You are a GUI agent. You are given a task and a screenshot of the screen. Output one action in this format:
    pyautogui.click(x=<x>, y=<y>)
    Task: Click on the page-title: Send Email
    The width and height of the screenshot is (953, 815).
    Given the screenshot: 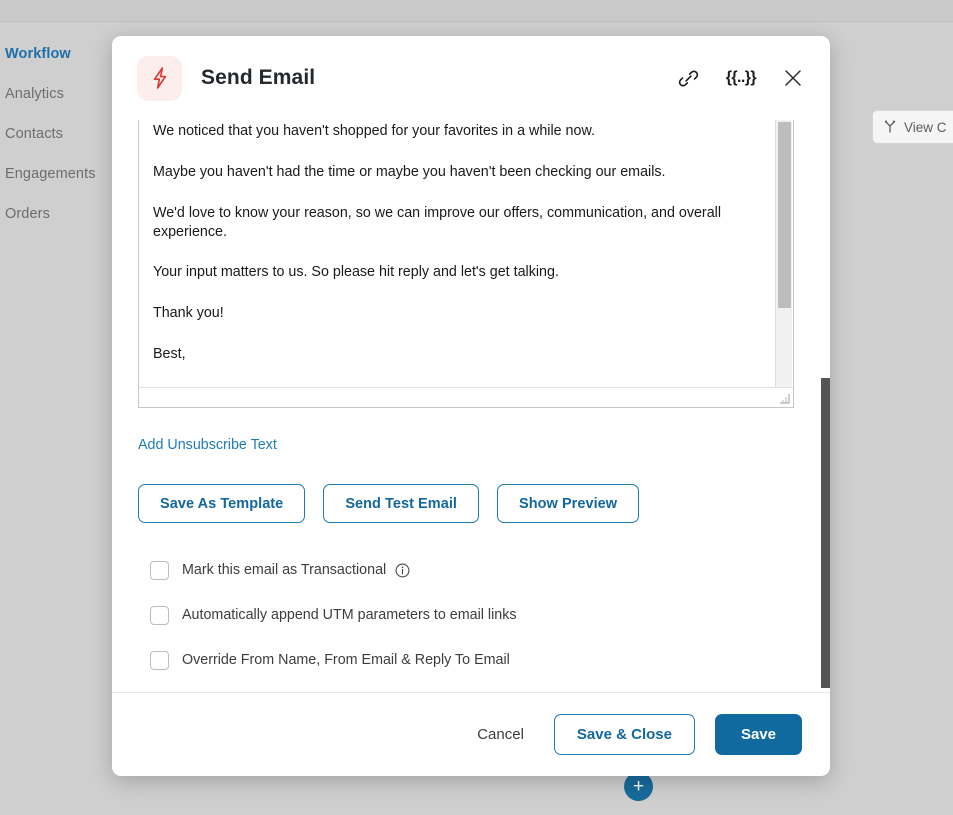 What is the action you would take?
    pyautogui.click(x=258, y=77)
    